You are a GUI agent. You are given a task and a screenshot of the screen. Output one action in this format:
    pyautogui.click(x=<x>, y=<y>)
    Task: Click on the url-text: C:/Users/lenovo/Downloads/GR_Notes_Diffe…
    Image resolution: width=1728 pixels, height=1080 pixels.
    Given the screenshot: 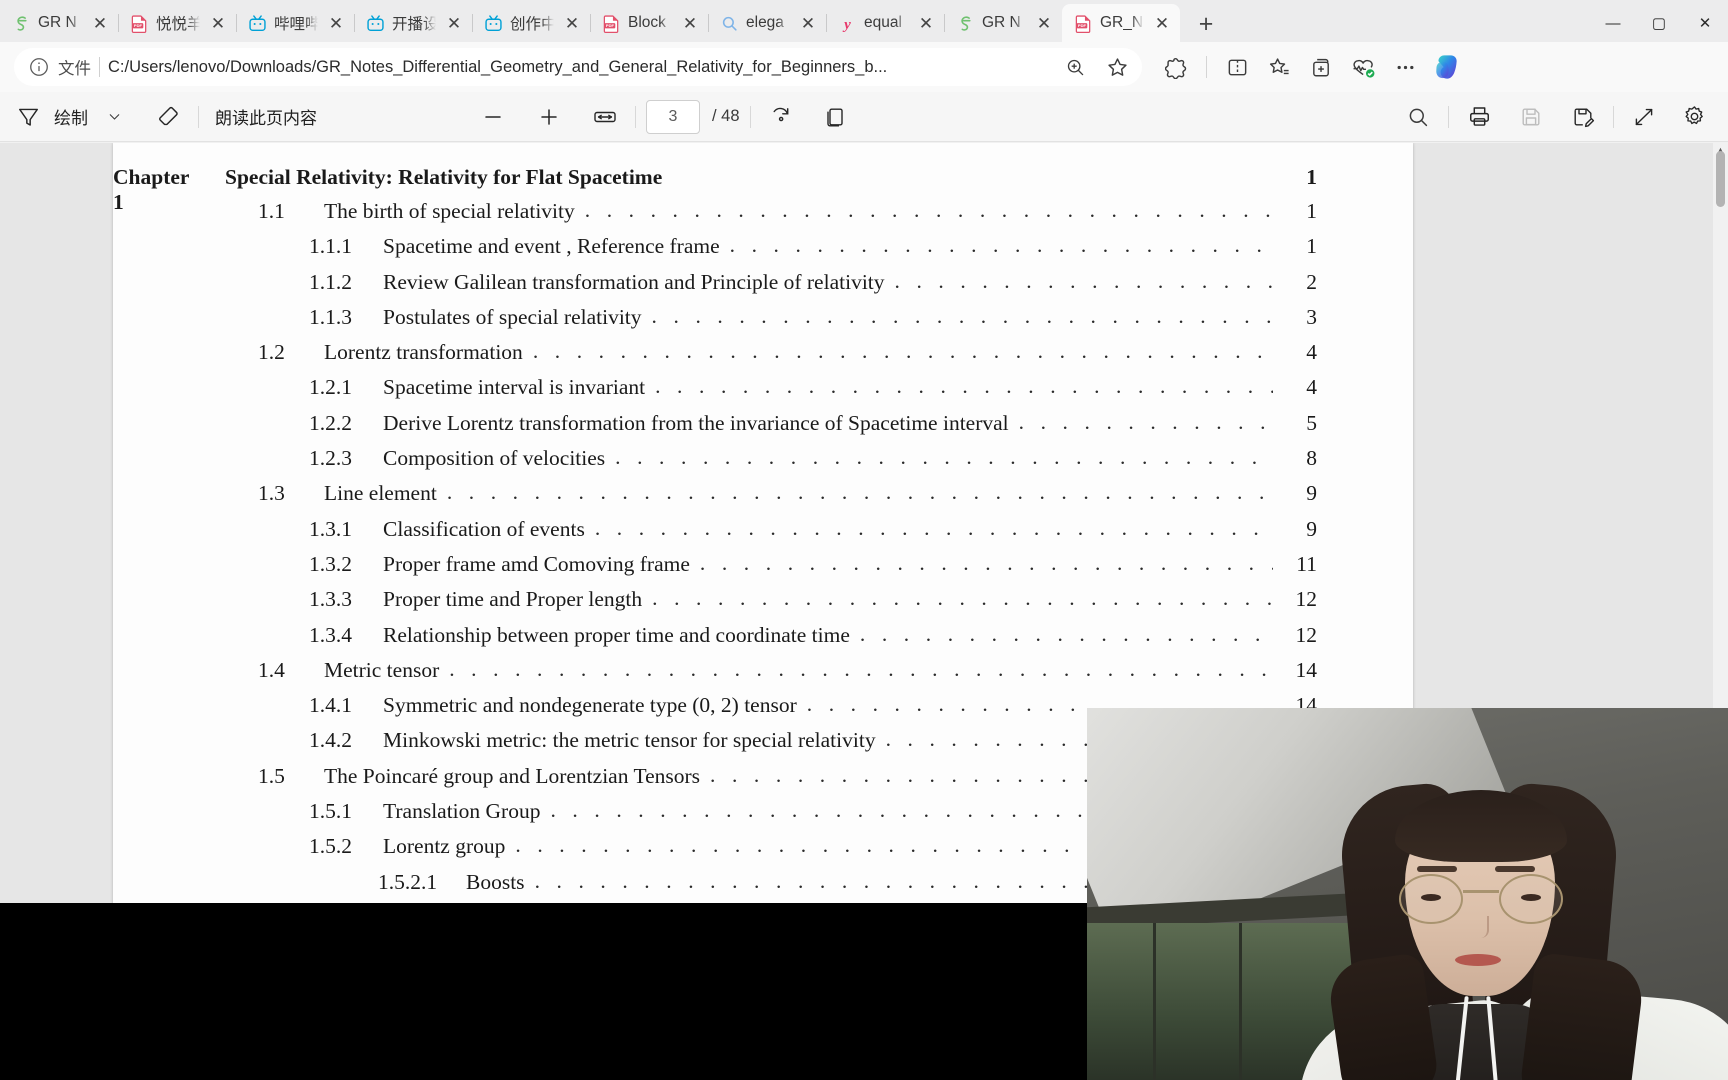 What is the action you would take?
    pyautogui.click(x=579, y=67)
    